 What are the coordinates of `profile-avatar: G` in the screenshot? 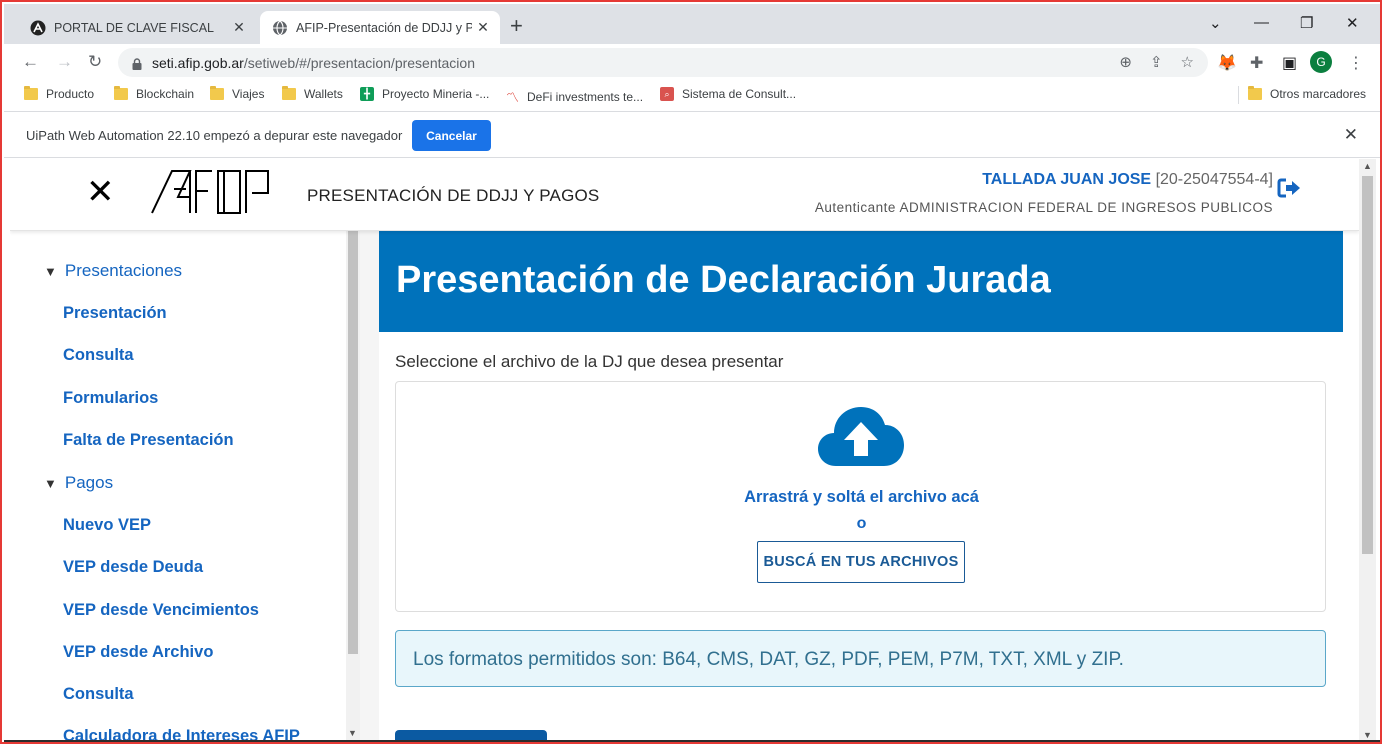 It's located at (1321, 62).